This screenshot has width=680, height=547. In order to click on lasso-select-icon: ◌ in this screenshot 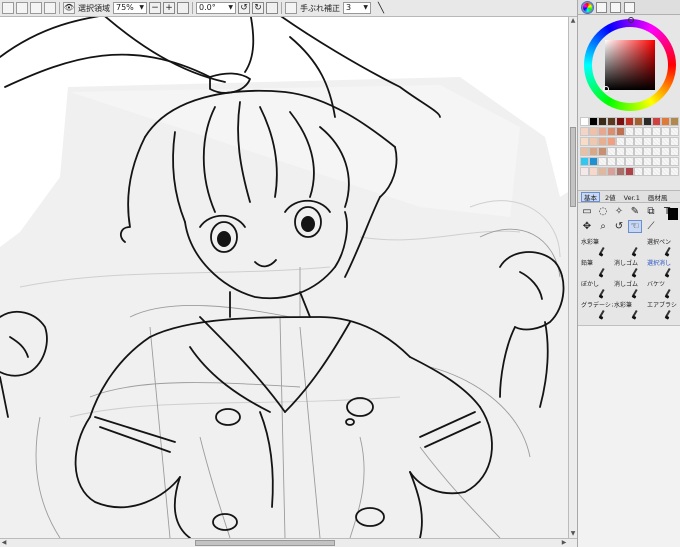, I will do `click(603, 211)`.